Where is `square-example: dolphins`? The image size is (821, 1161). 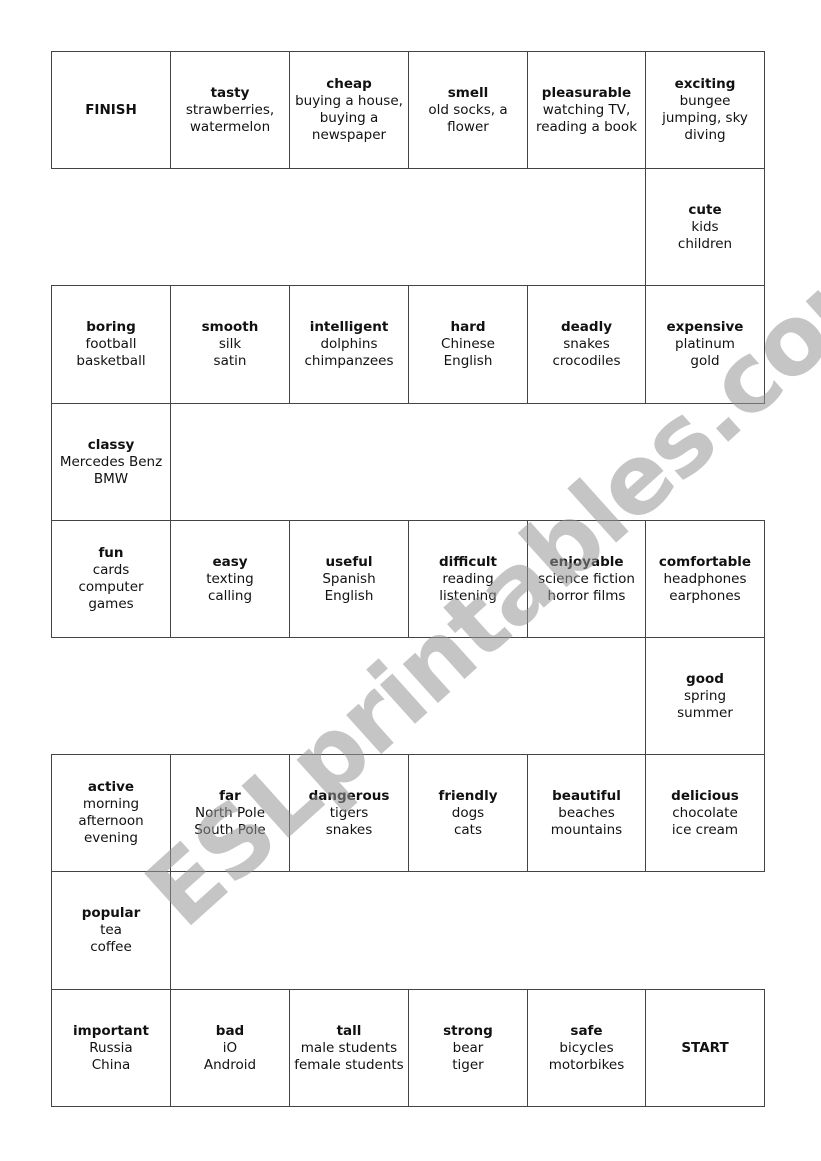 square-example: dolphins is located at coordinates (349, 344).